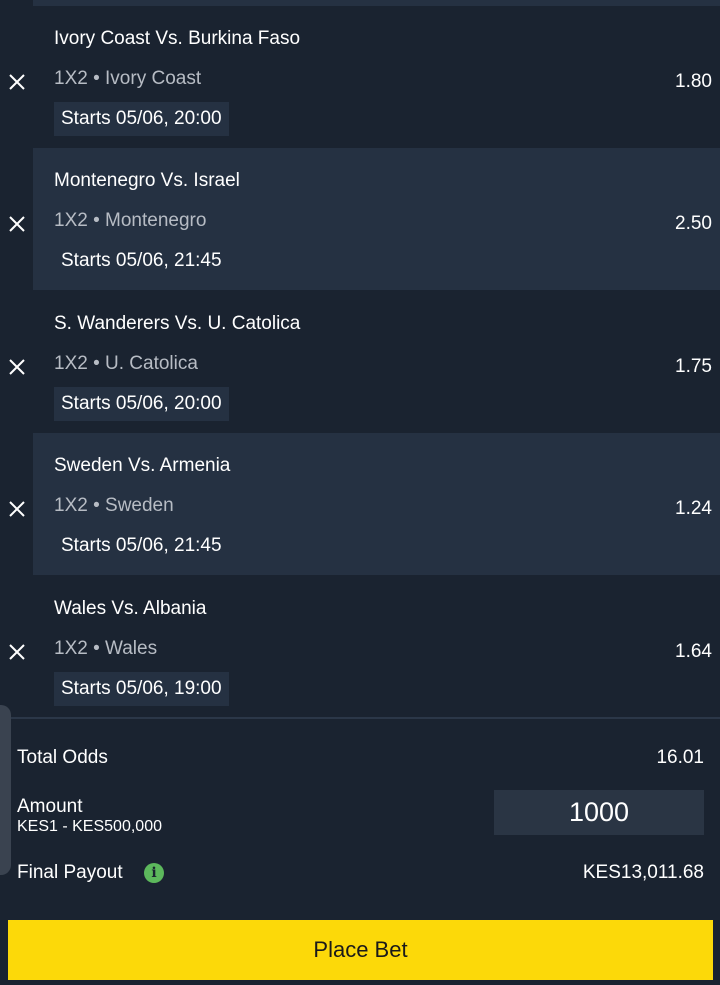 The width and height of the screenshot is (720, 985). Describe the element at coordinates (141, 689) in the screenshot. I see `start-time-badge: Starts 05/06, 19:00` at that location.